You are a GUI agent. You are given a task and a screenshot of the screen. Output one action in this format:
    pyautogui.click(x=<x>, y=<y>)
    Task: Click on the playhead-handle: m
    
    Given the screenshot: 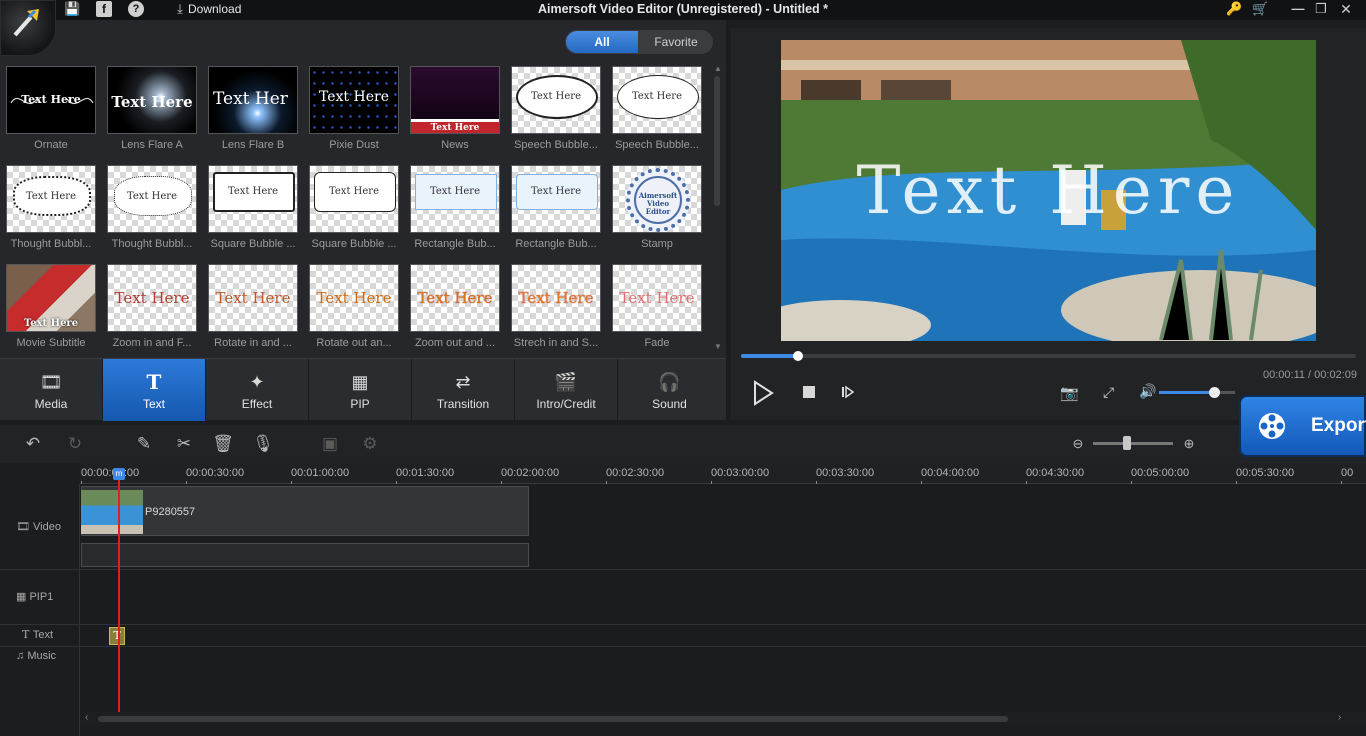 What is the action you would take?
    pyautogui.click(x=119, y=474)
    